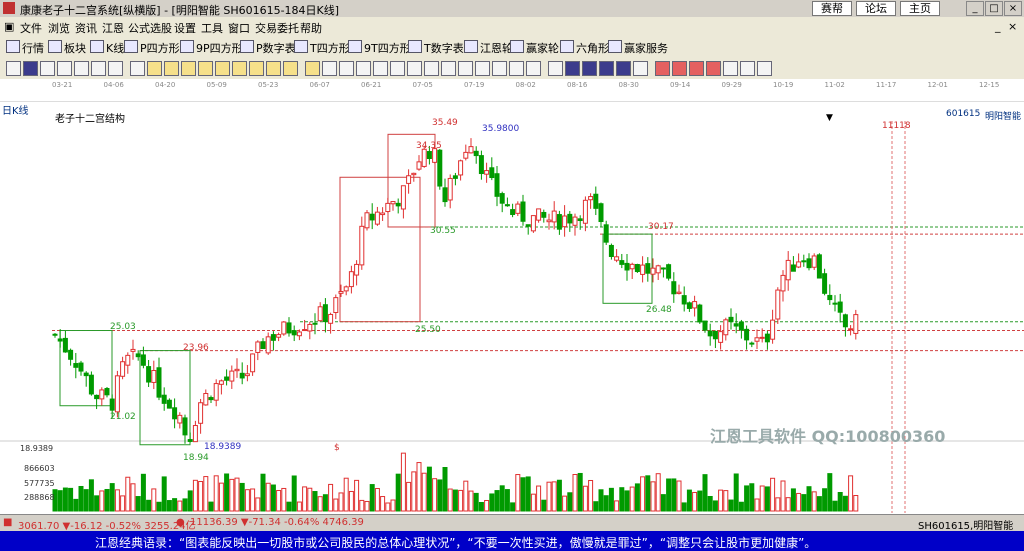 This screenshot has height=551, width=1024. Describe the element at coordinates (876, 8) in the screenshot. I see `link-forum: 论坛` at that location.